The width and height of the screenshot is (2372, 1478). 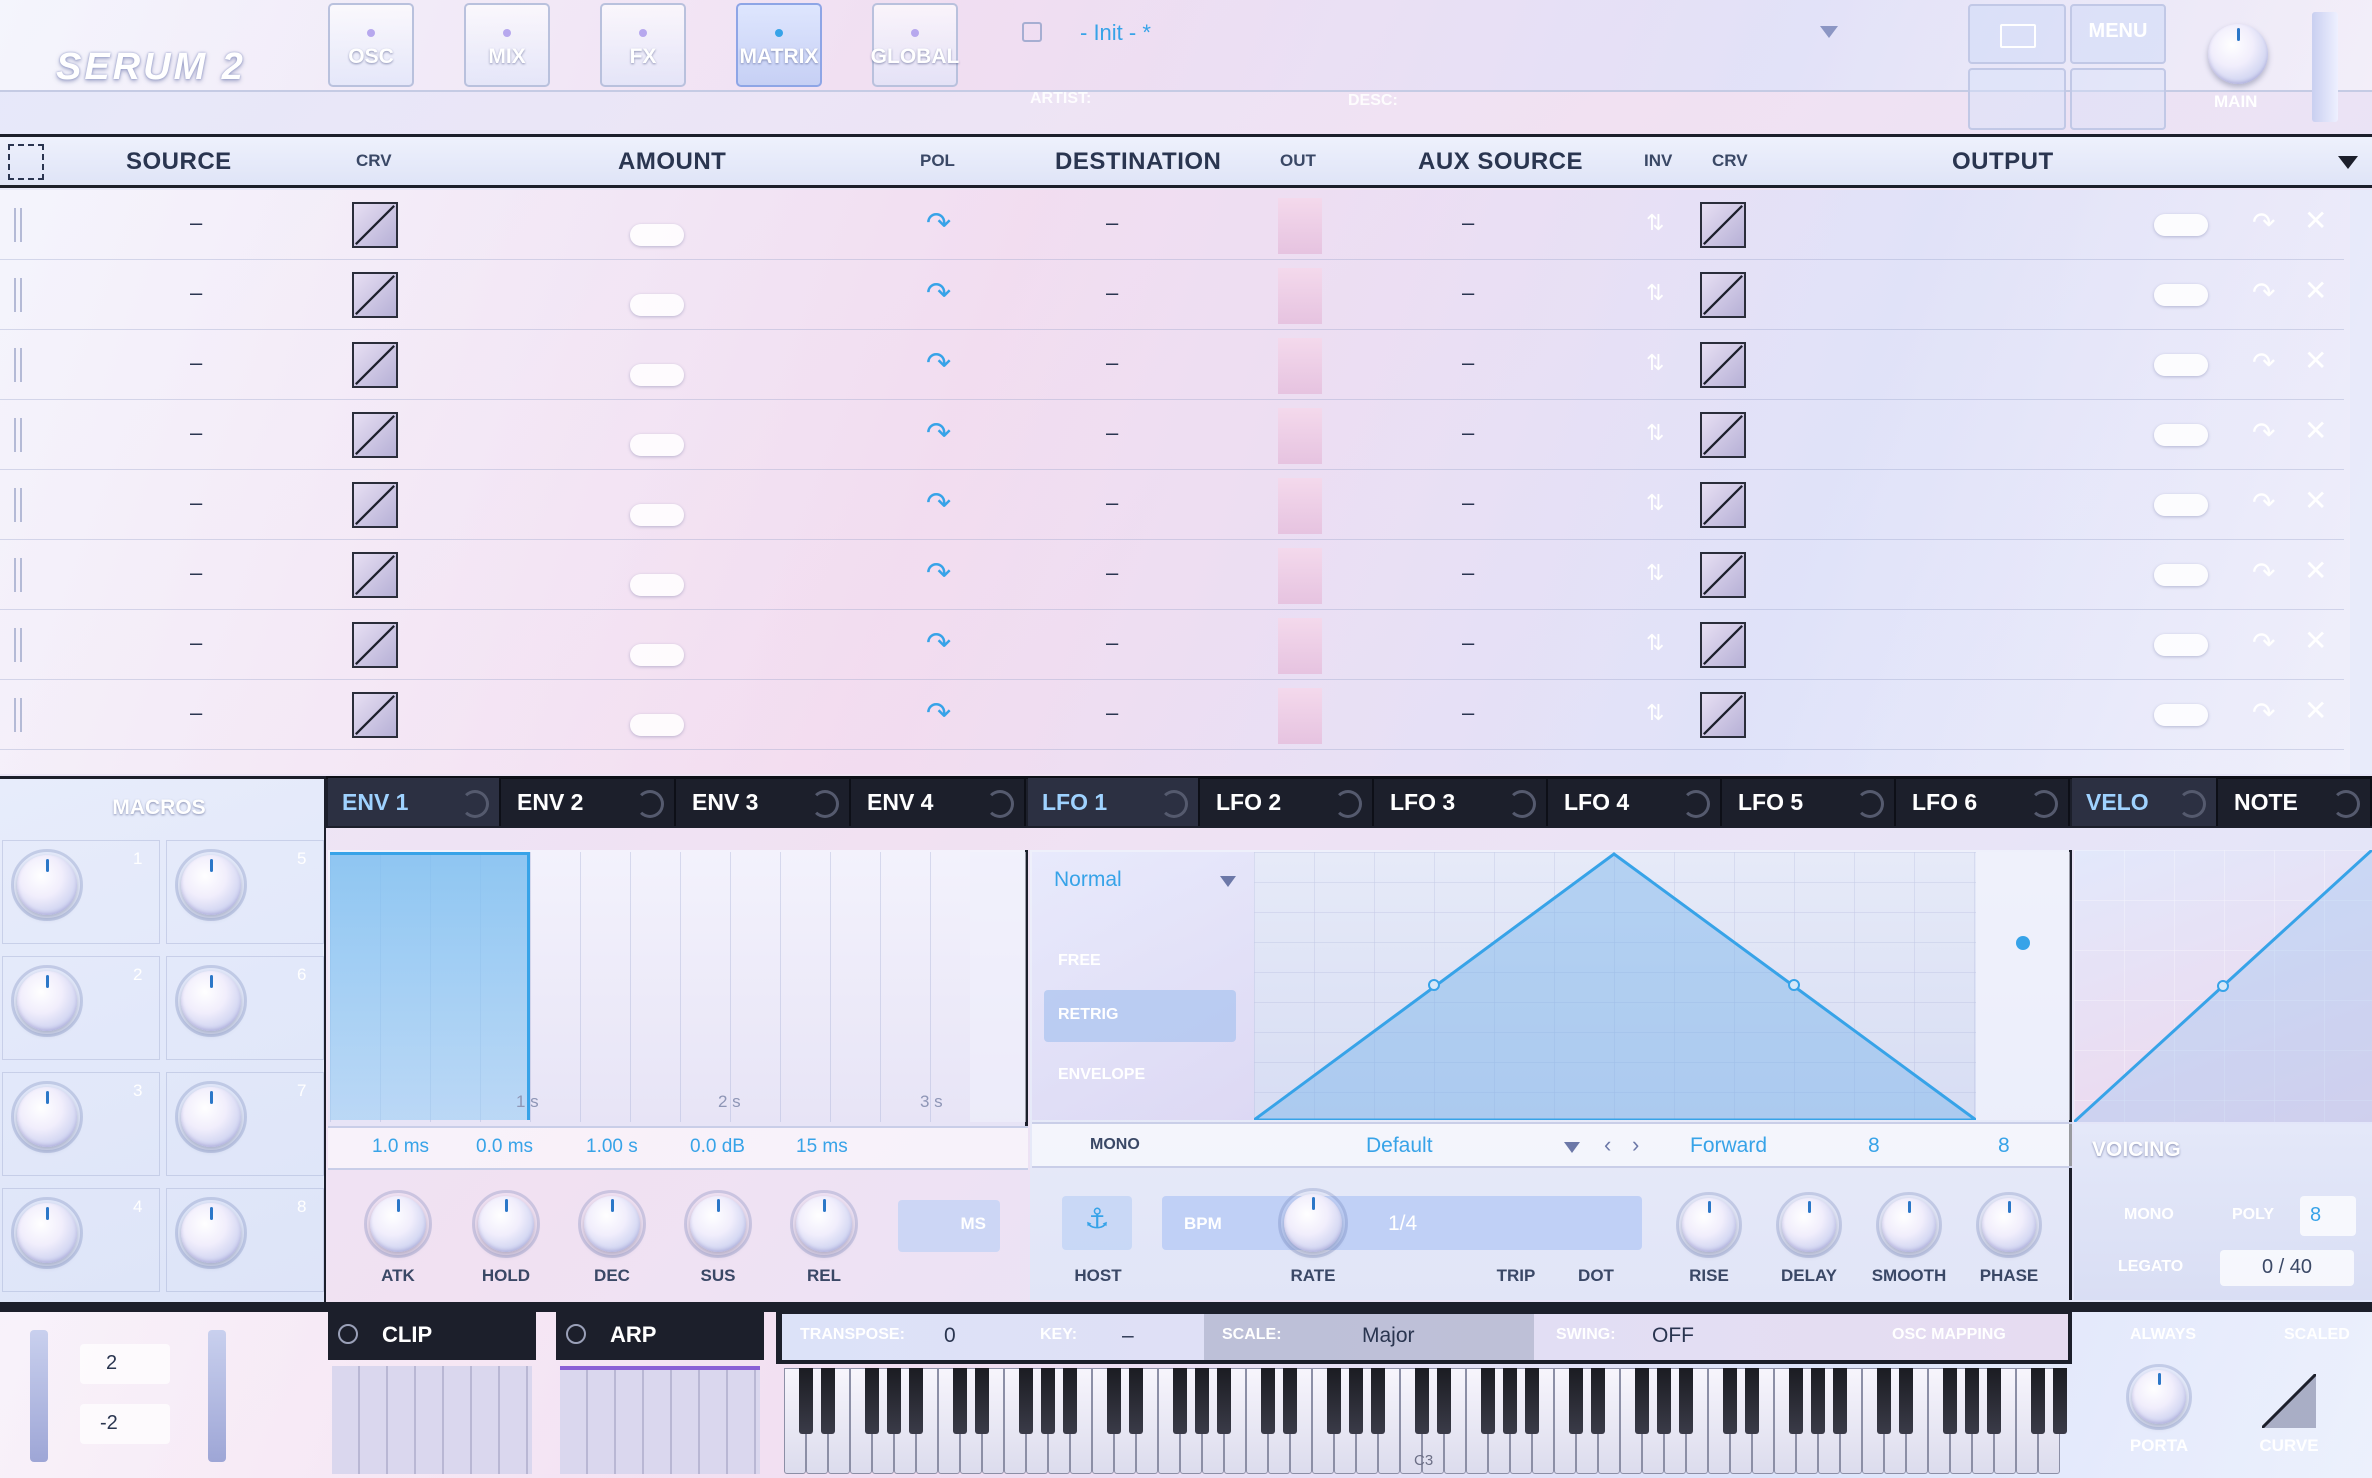 I want to click on hold-knob, so click(x=506, y=1224).